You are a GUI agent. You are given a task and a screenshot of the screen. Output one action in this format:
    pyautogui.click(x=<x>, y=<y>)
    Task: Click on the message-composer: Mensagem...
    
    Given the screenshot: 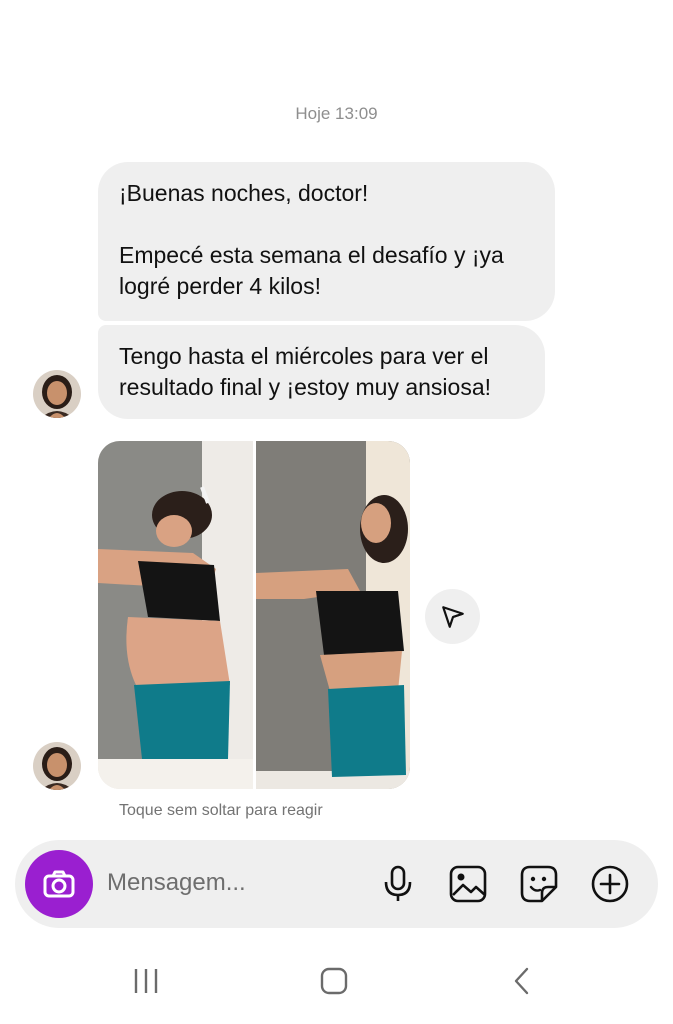 What is the action you would take?
    pyautogui.click(x=336, y=884)
    